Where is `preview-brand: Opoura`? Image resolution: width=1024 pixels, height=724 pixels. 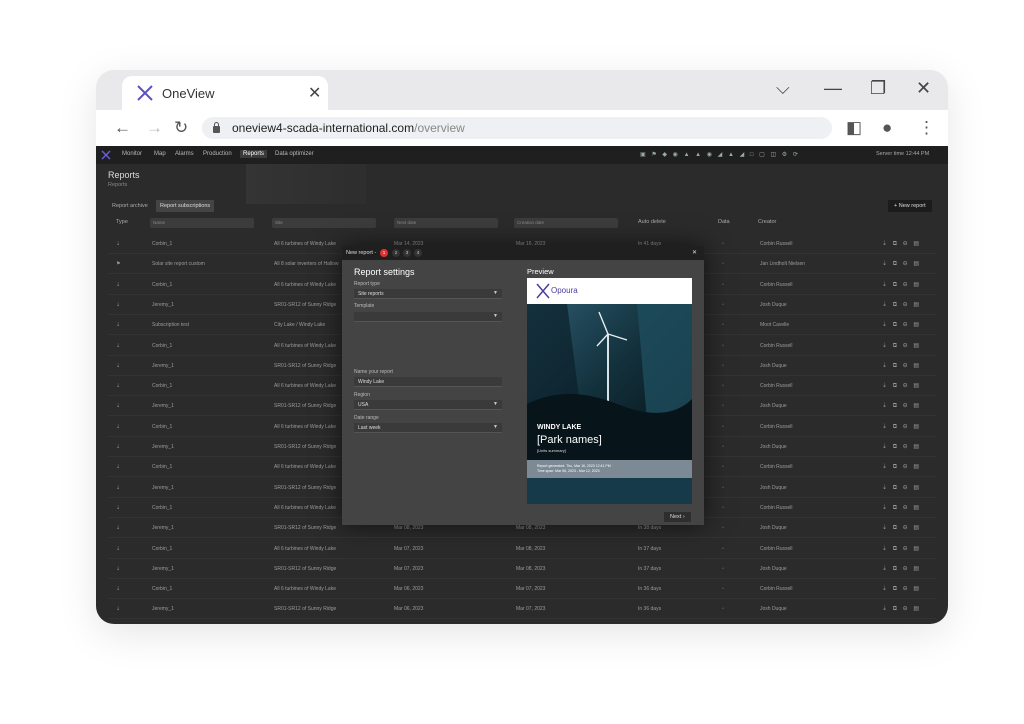
preview-brand: Opoura is located at coordinates (564, 290).